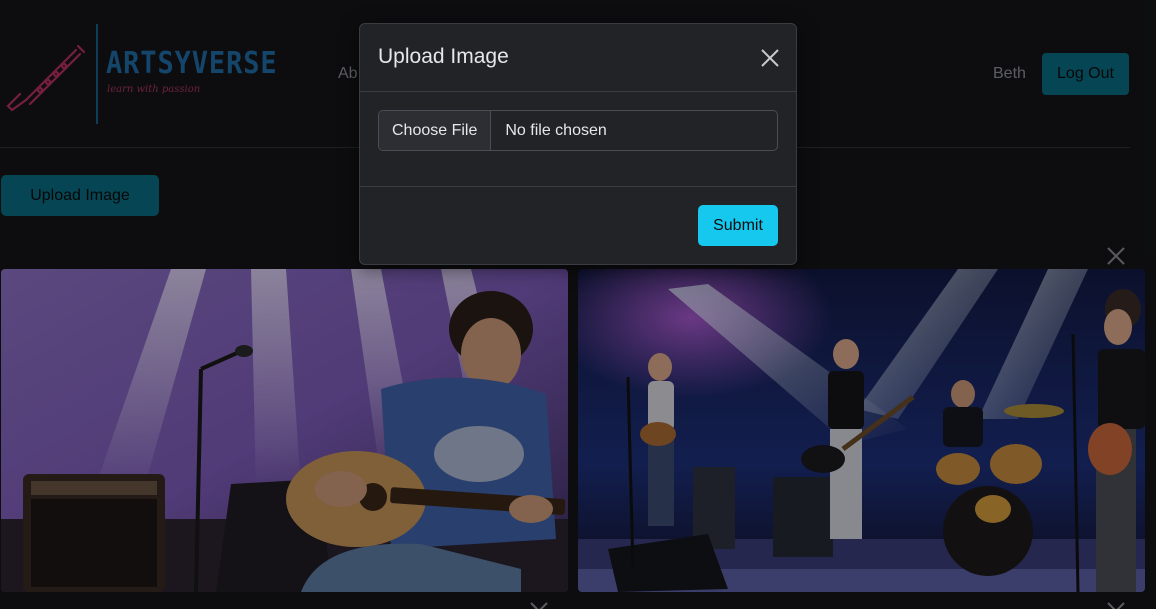 The width and height of the screenshot is (1156, 609). I want to click on close-icon, so click(770, 58).